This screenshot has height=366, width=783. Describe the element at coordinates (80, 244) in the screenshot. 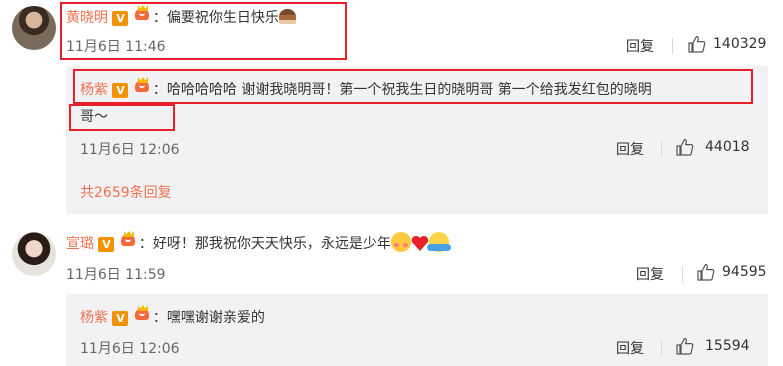

I see `username: 宣璐` at that location.